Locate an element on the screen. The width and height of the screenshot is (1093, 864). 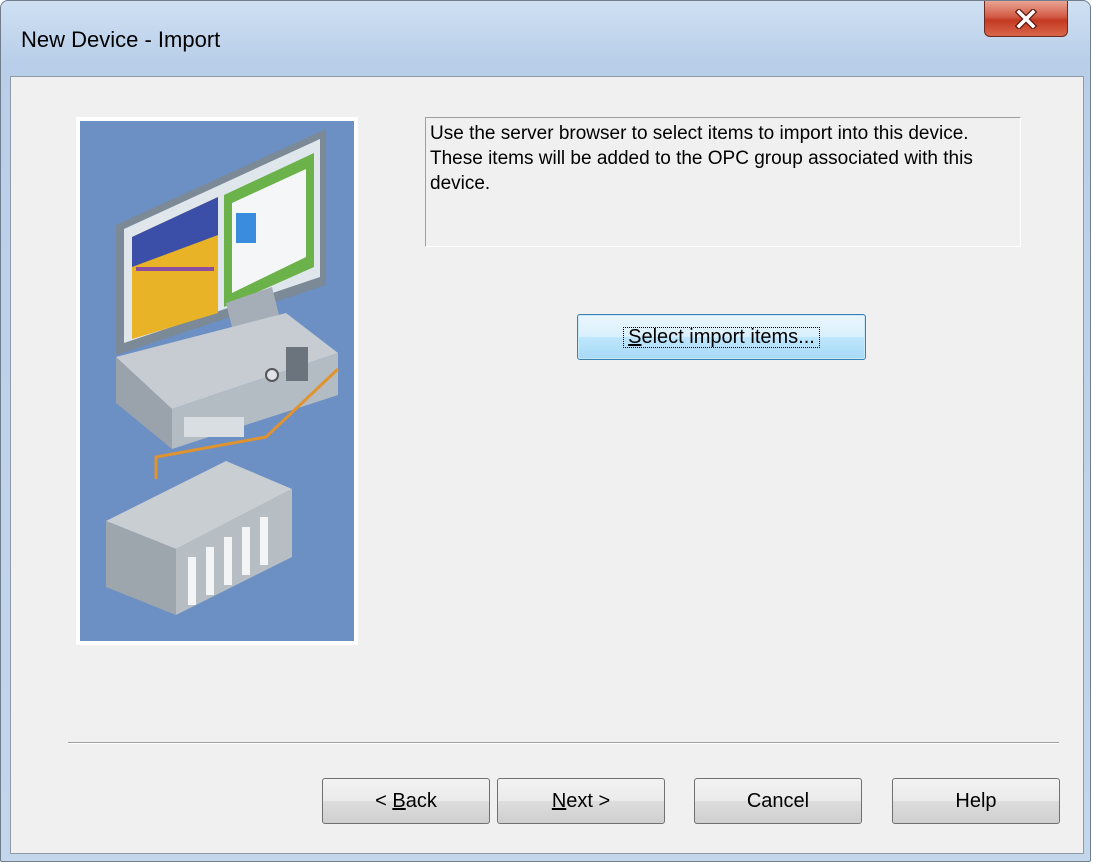
window-title: New Device - Import is located at coordinates (121, 39).